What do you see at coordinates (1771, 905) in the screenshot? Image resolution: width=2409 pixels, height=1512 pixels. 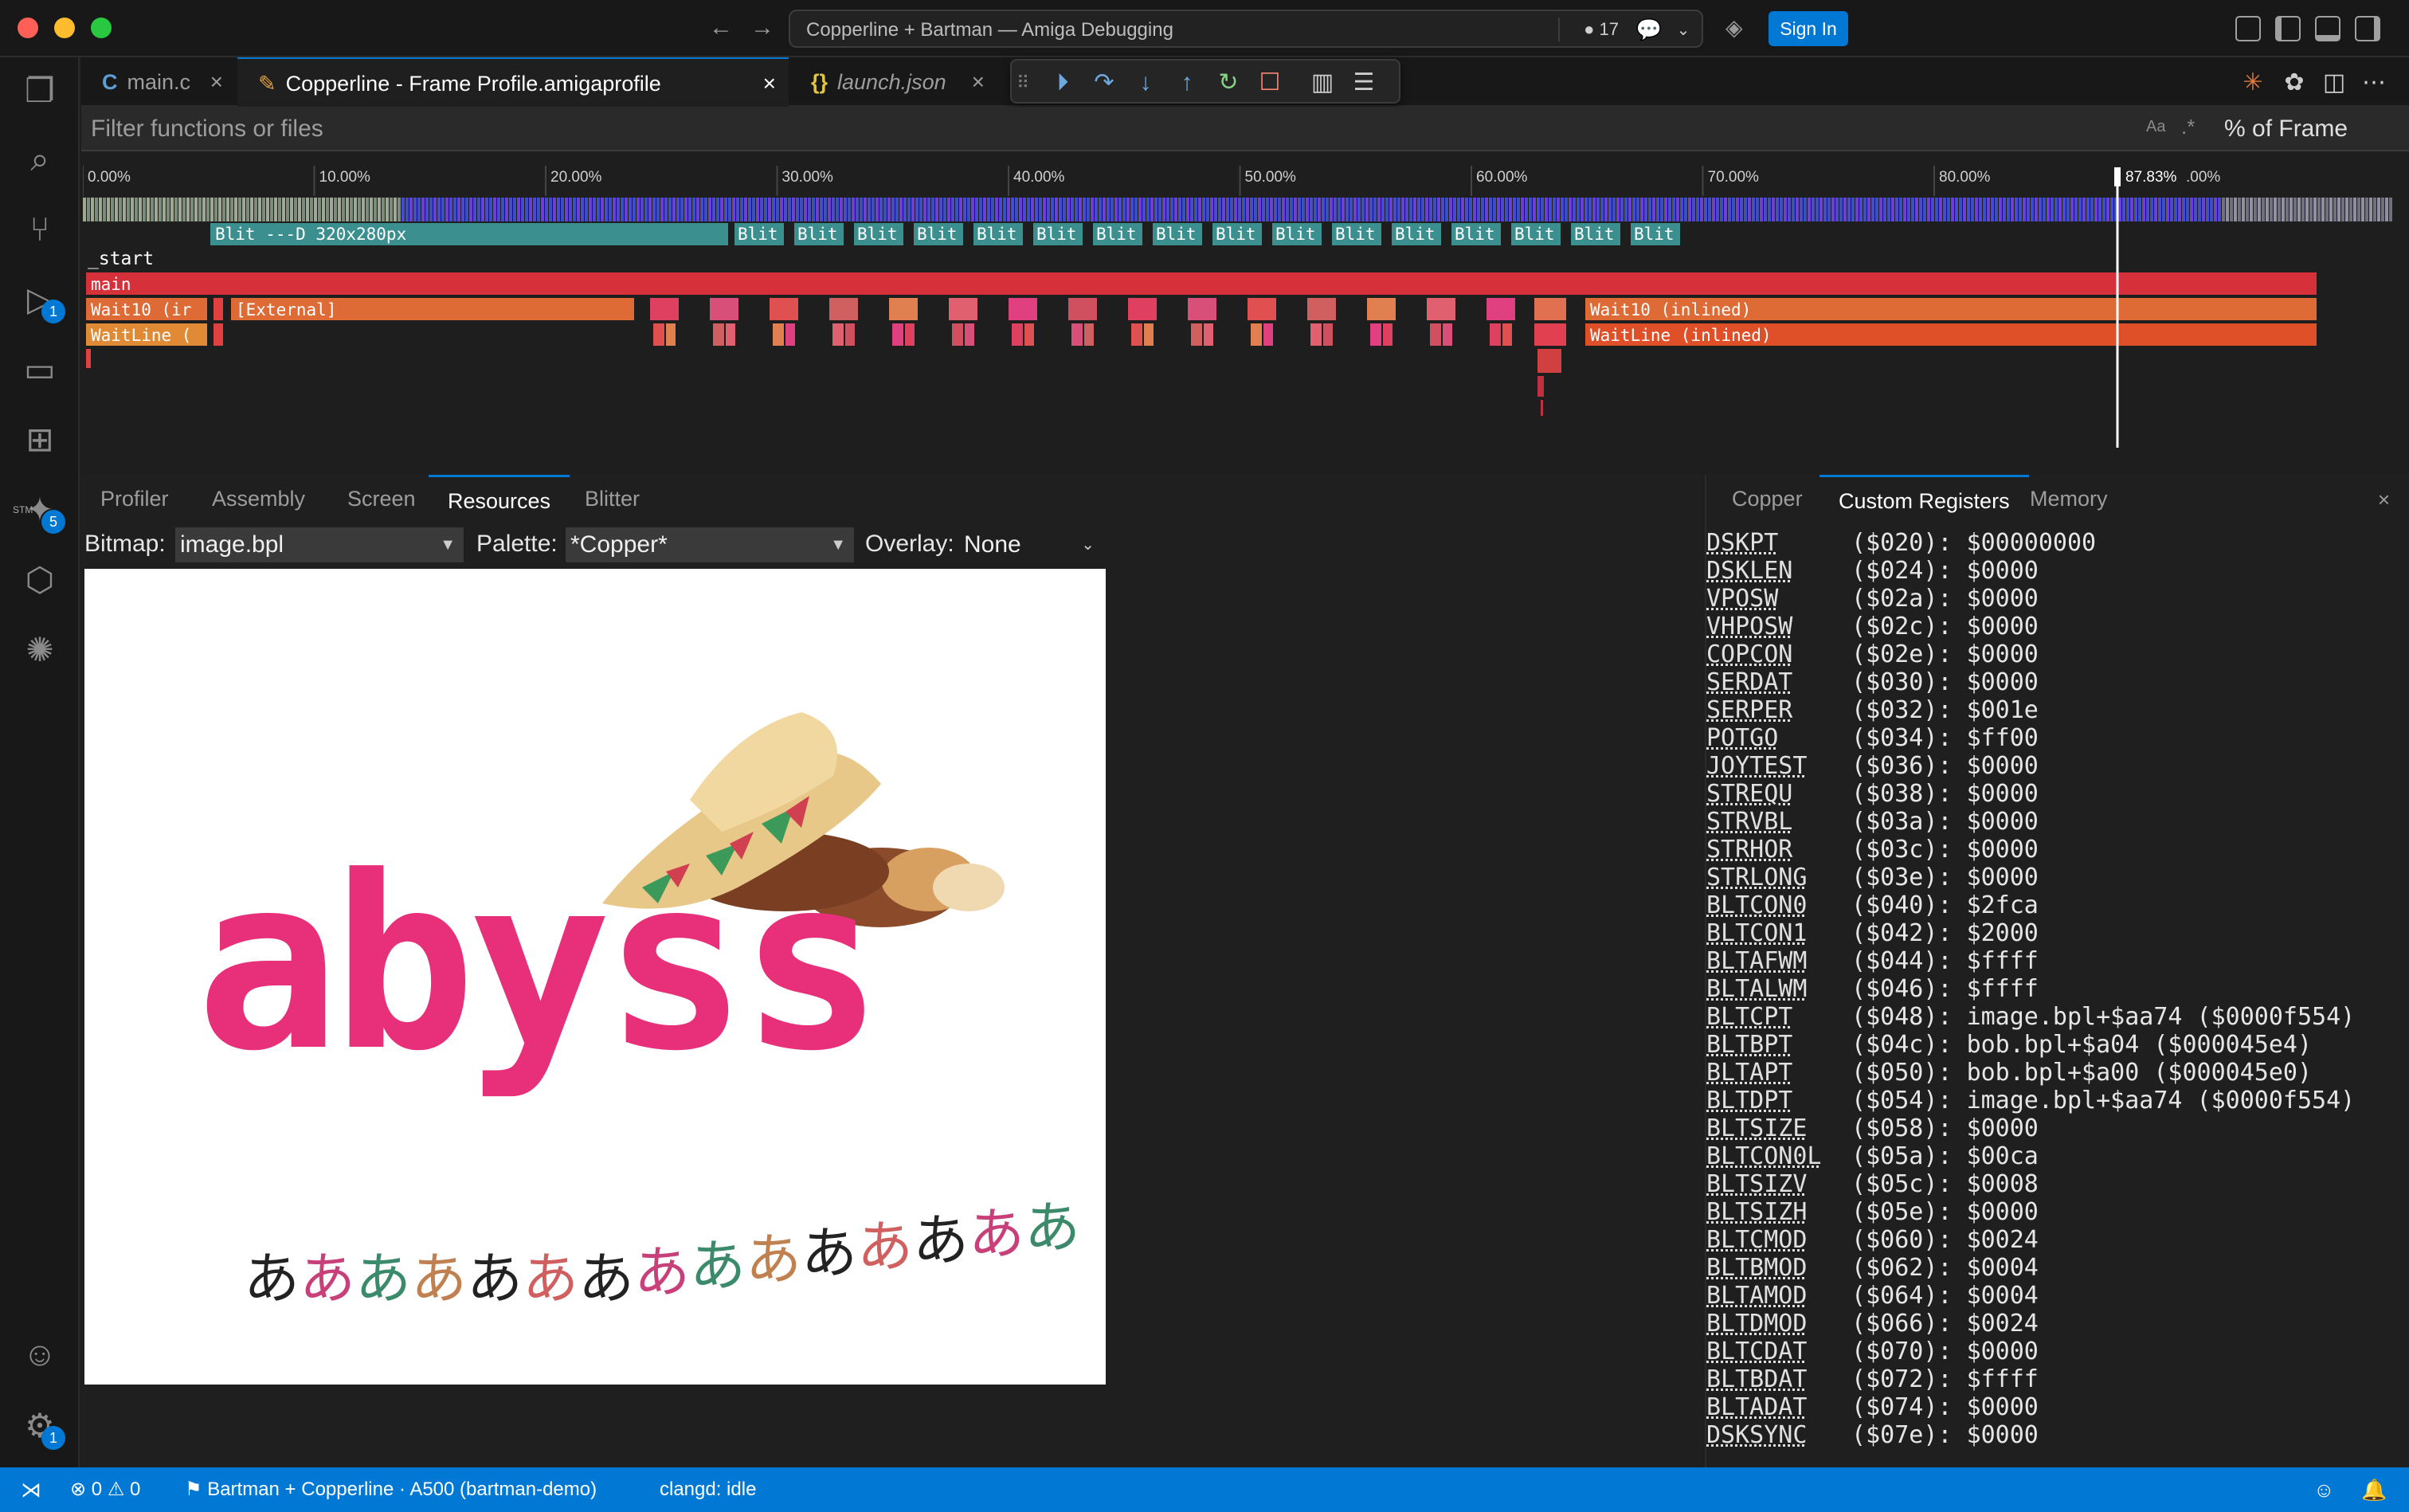 I see `register-name: BLTCON0` at bounding box center [1771, 905].